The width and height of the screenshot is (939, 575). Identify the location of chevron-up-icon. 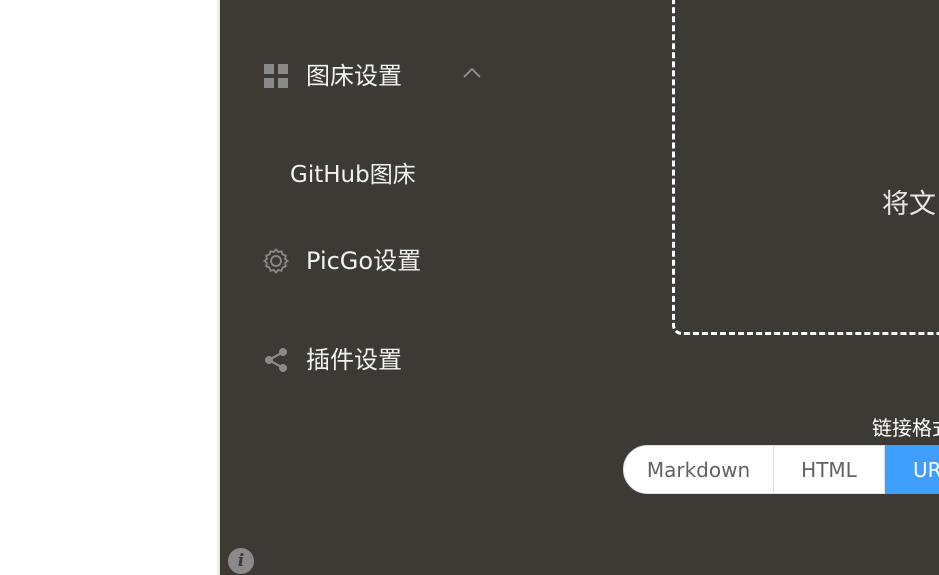
(472, 72).